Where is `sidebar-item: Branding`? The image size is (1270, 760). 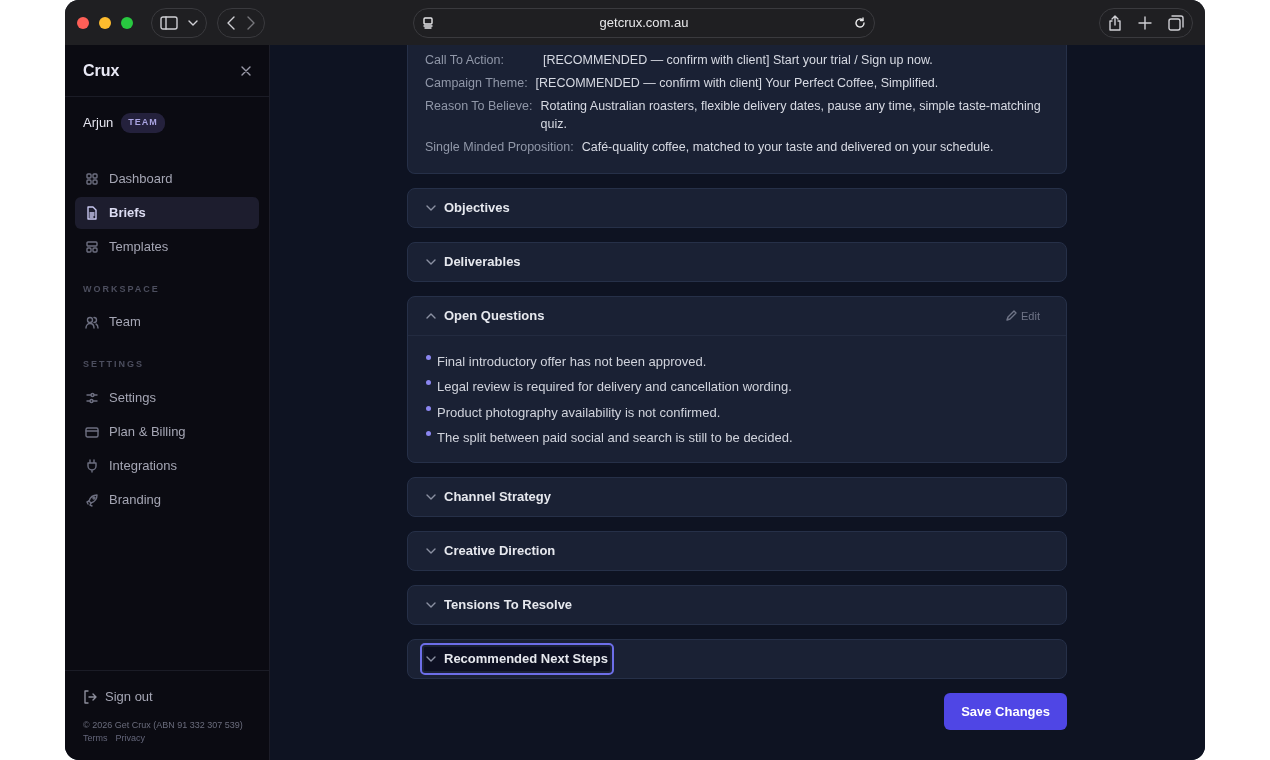 sidebar-item: Branding is located at coordinates (167, 499).